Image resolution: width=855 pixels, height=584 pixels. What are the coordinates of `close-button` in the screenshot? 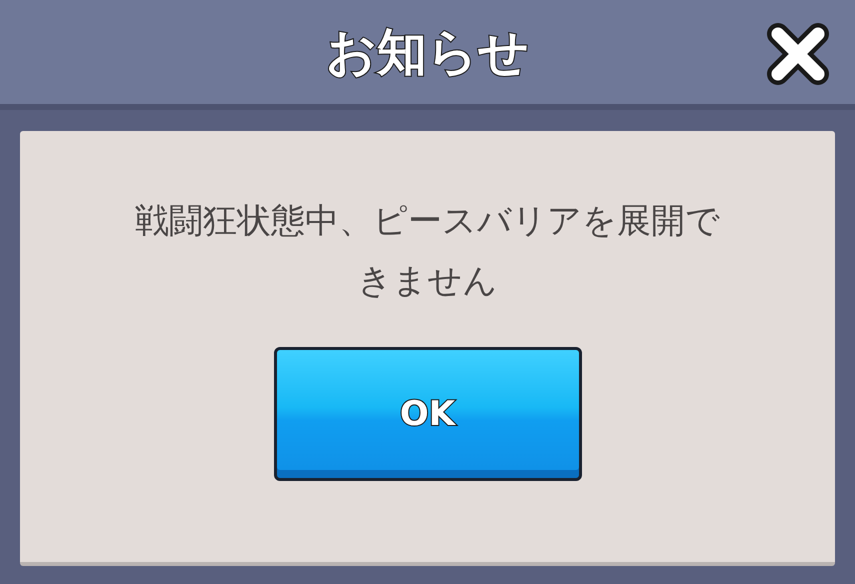 It's located at (798, 54).